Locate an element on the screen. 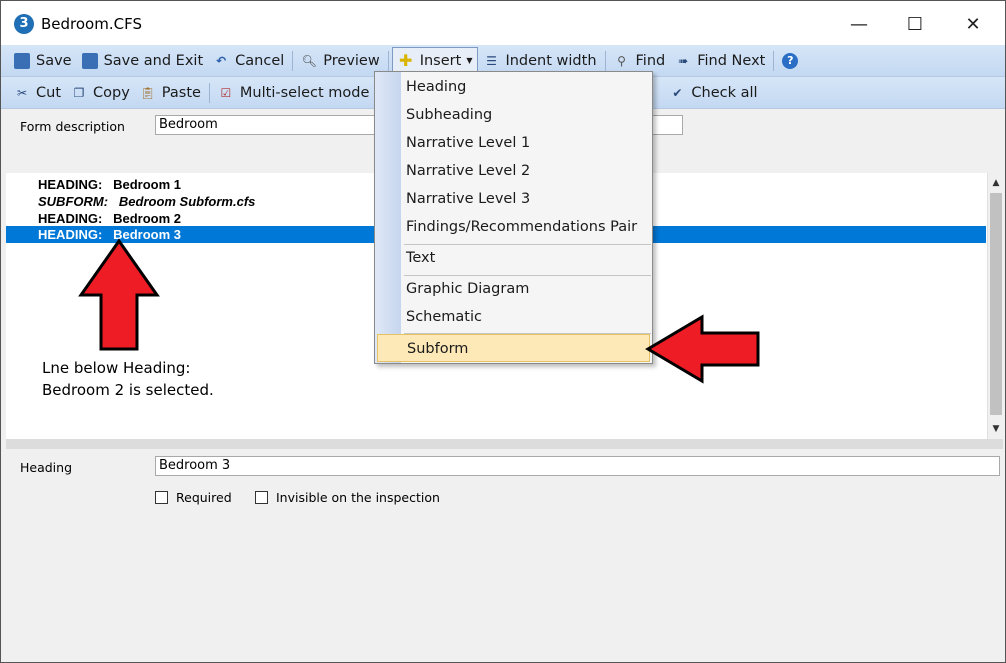  menu-item-narrative-level-1: Narrative Level 1 is located at coordinates (526, 143).